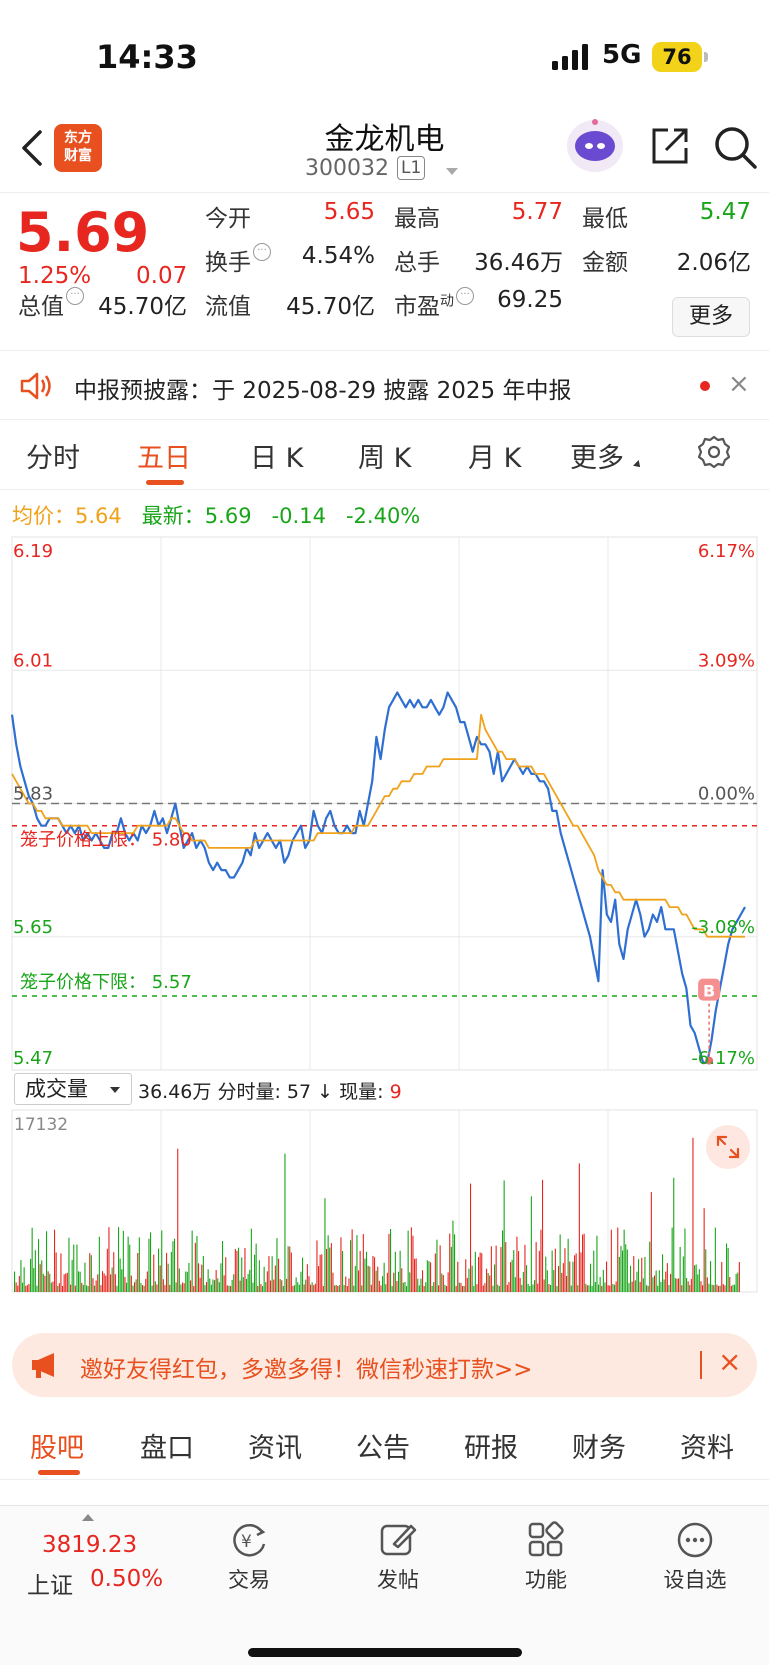  Describe the element at coordinates (126, 1579) in the screenshot. I see `index-pct: 0.50%` at that location.